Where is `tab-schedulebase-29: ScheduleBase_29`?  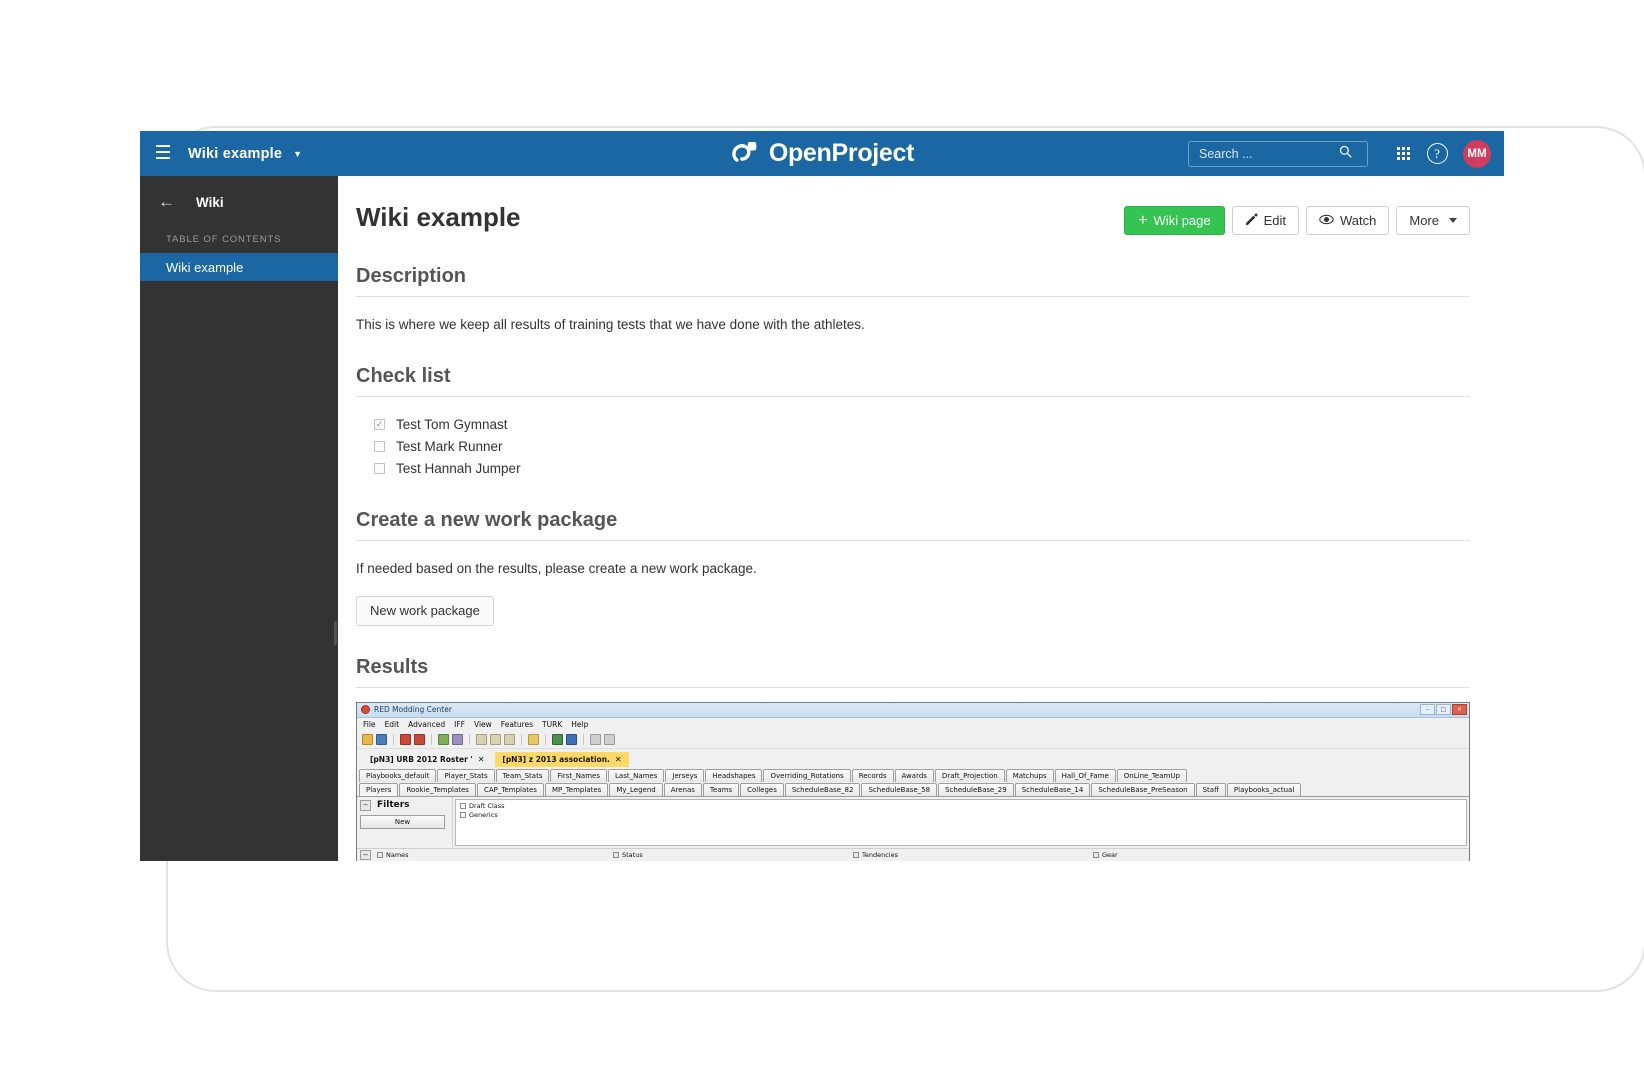
tab-schedulebase-29: ScheduleBase_29 is located at coordinates (976, 789).